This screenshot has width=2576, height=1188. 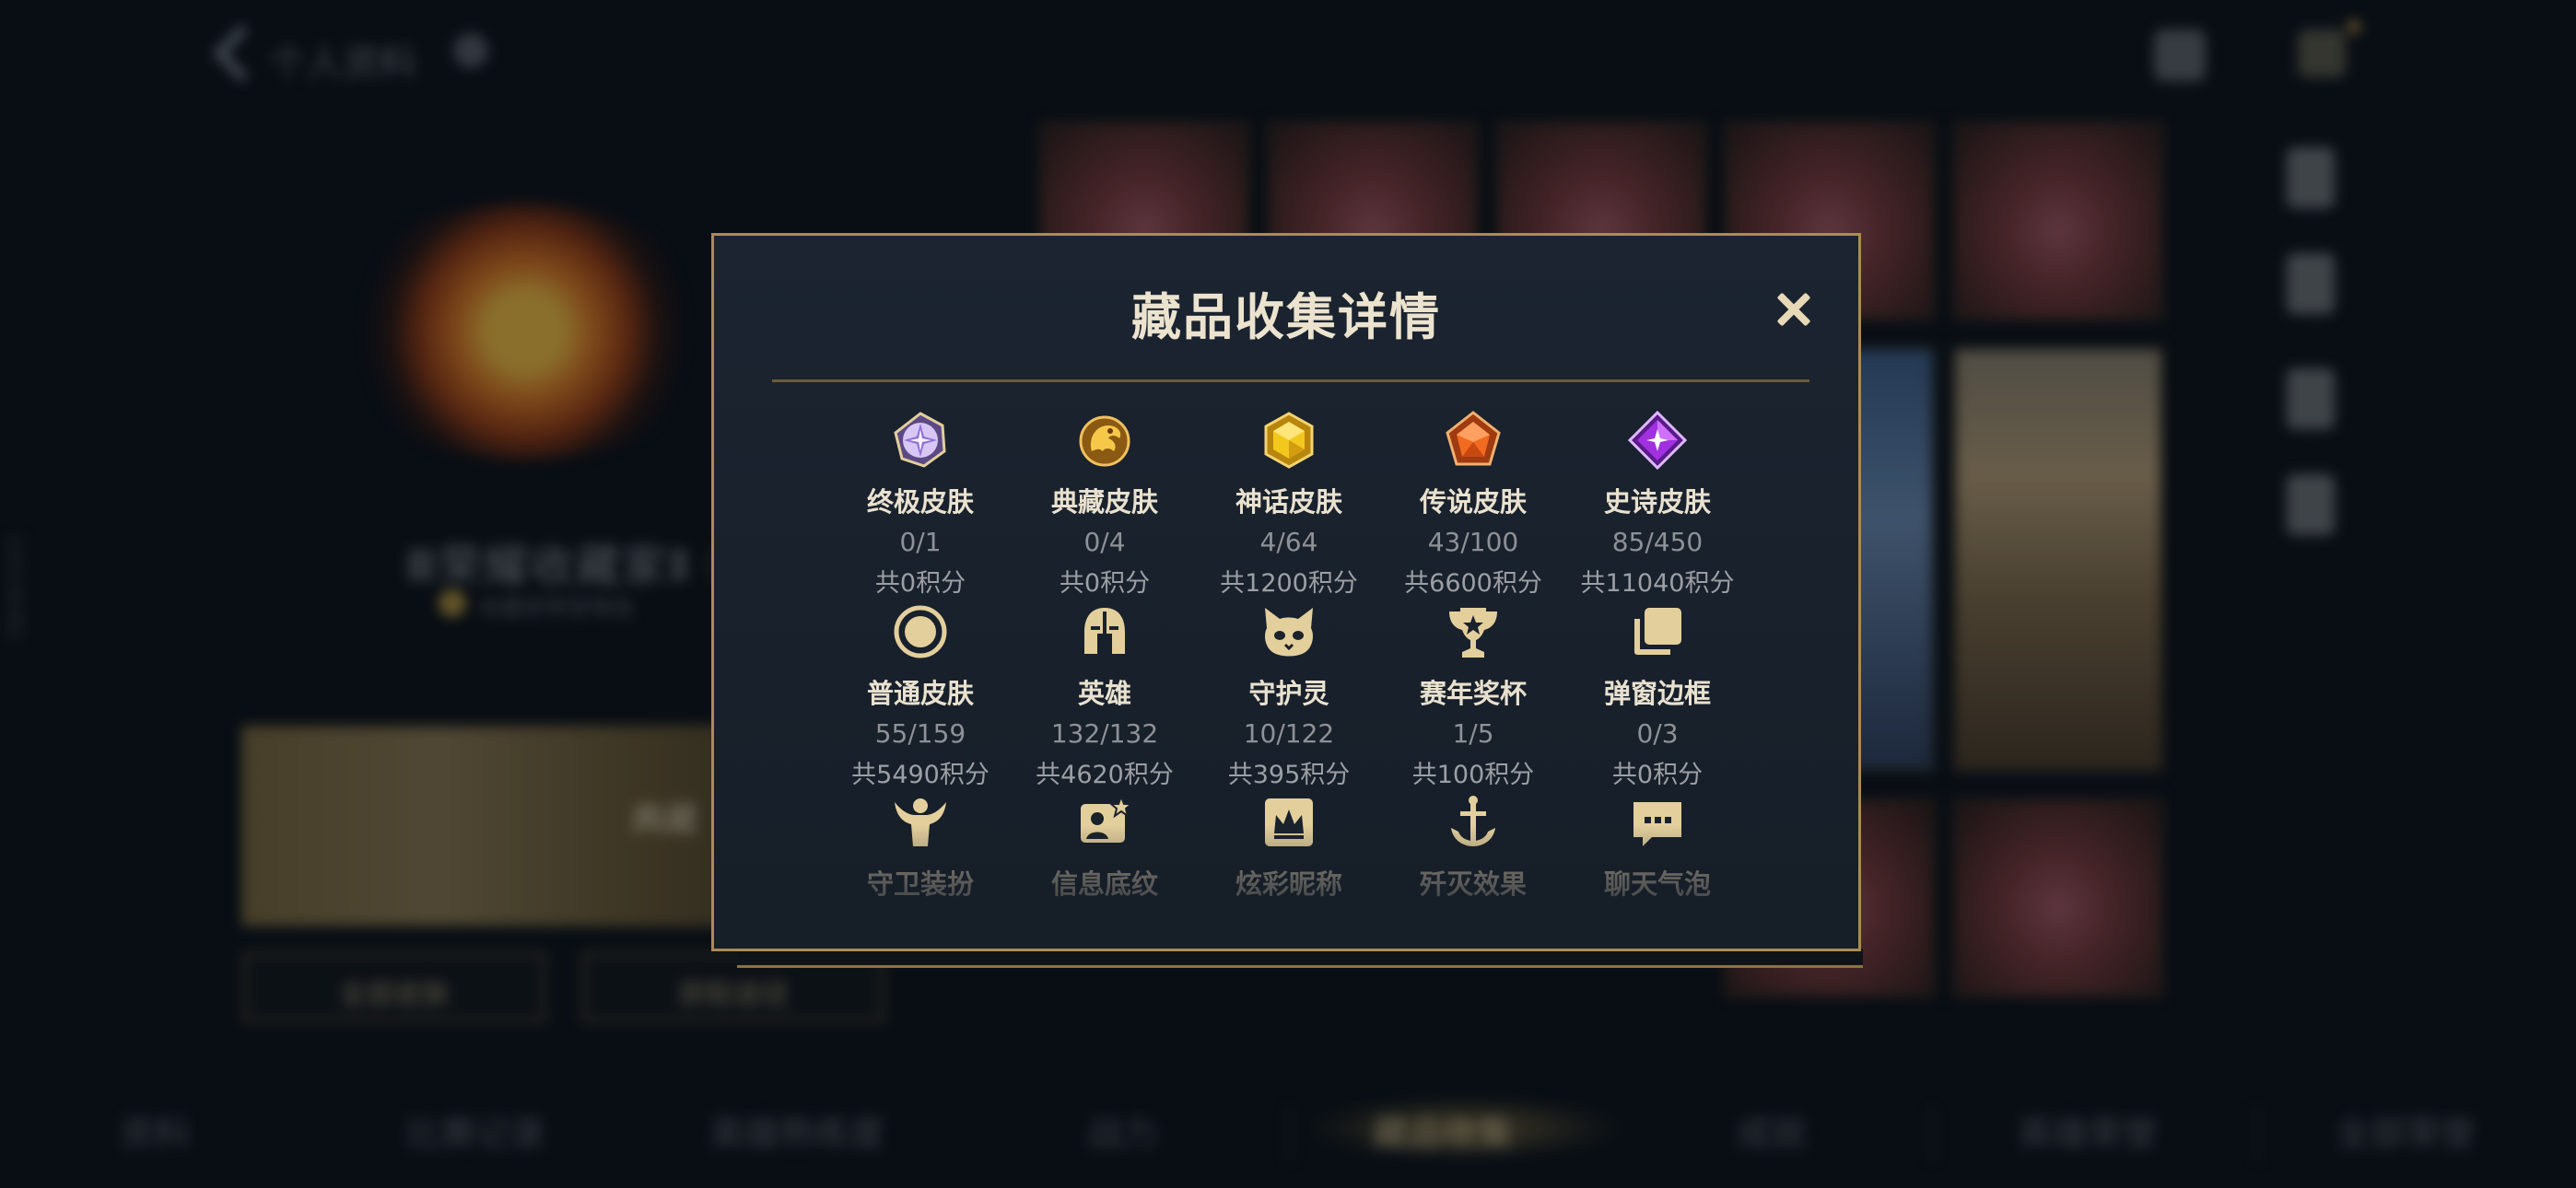 I want to click on category-count: 43/100, so click(x=1473, y=542).